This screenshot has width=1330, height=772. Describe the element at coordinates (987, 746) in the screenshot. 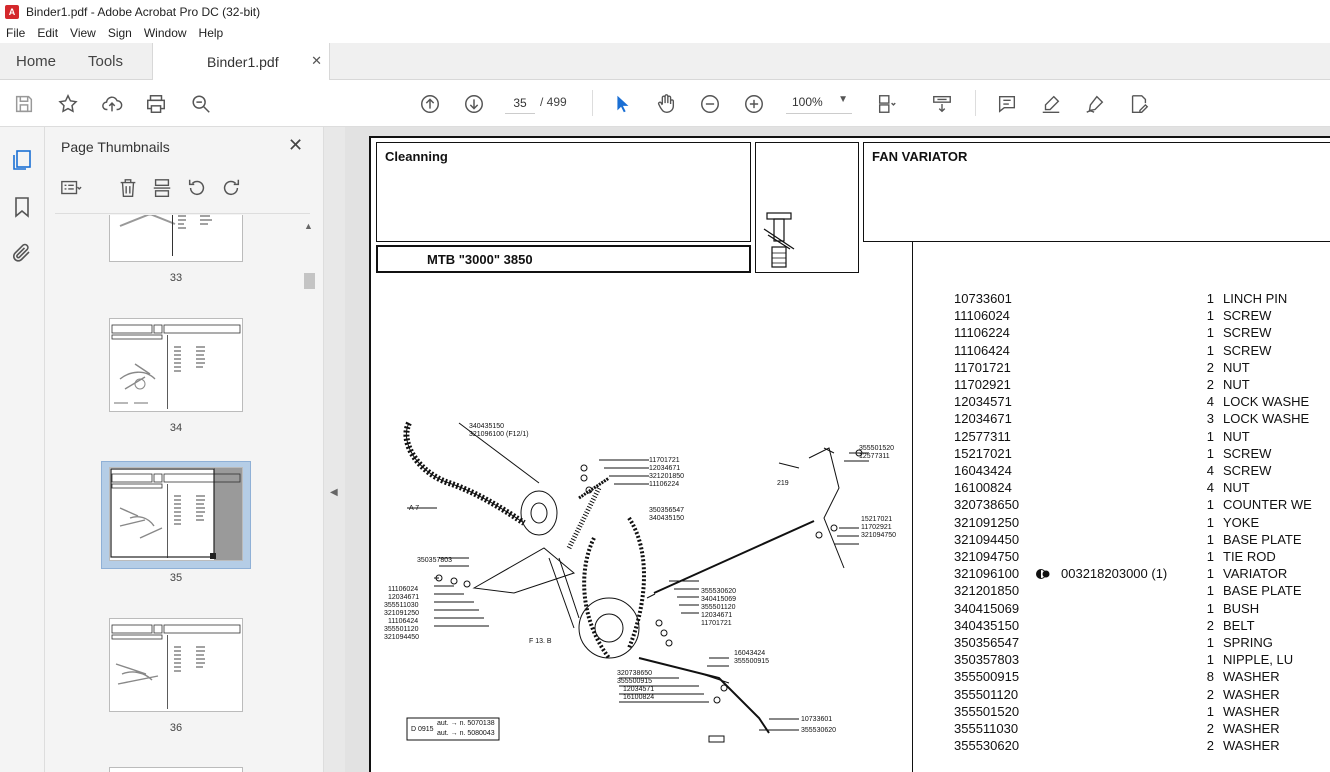

I see `part-code: 355530620` at that location.